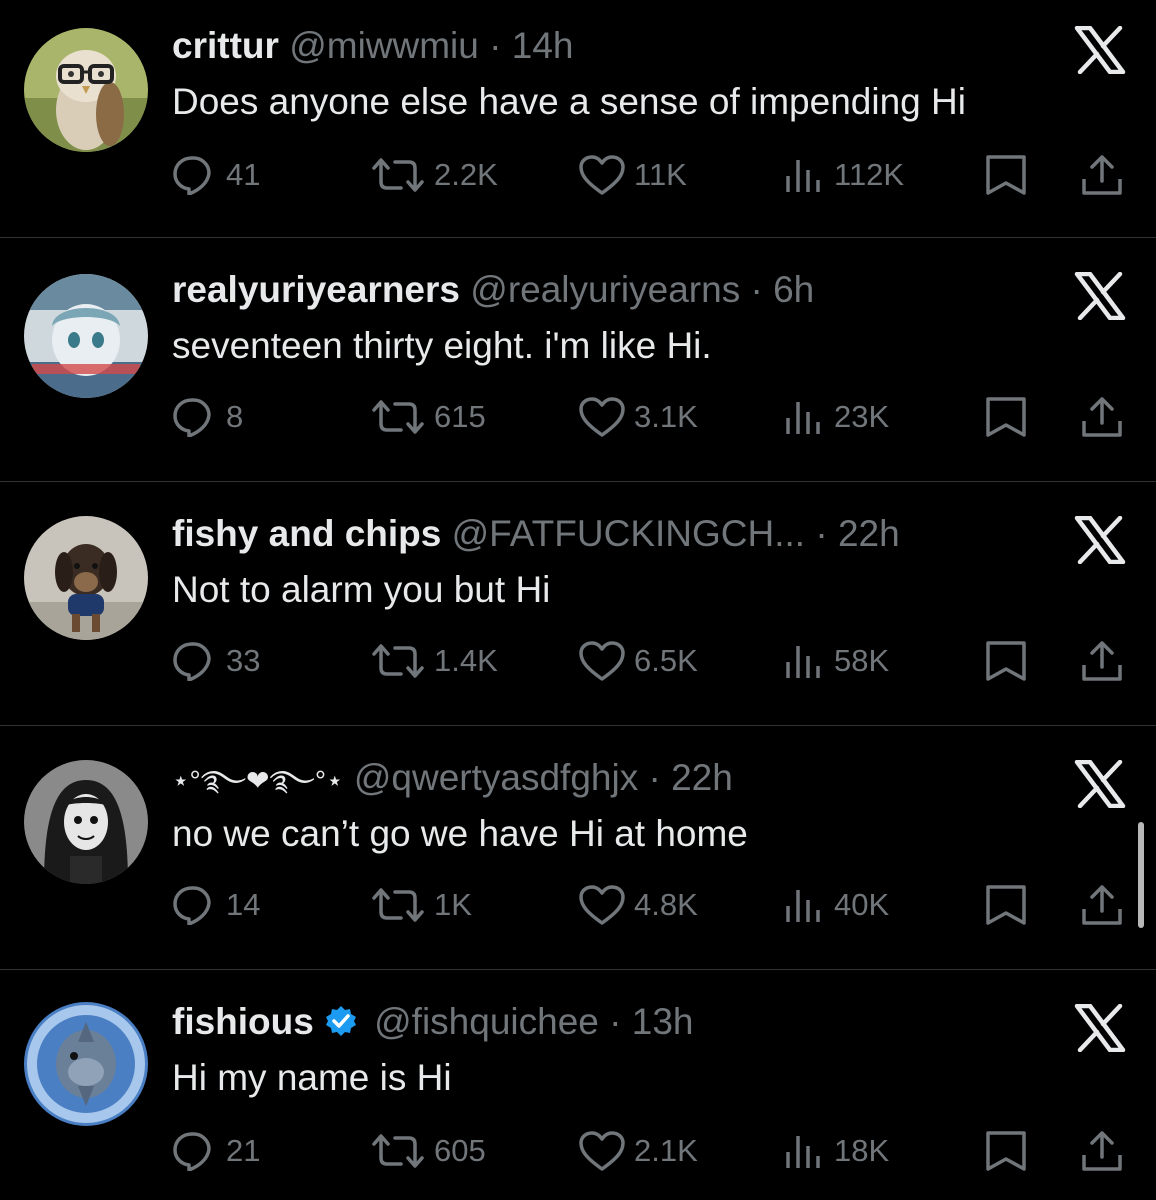  Describe the element at coordinates (243, 1021) in the screenshot. I see `display-name: fishious` at that location.